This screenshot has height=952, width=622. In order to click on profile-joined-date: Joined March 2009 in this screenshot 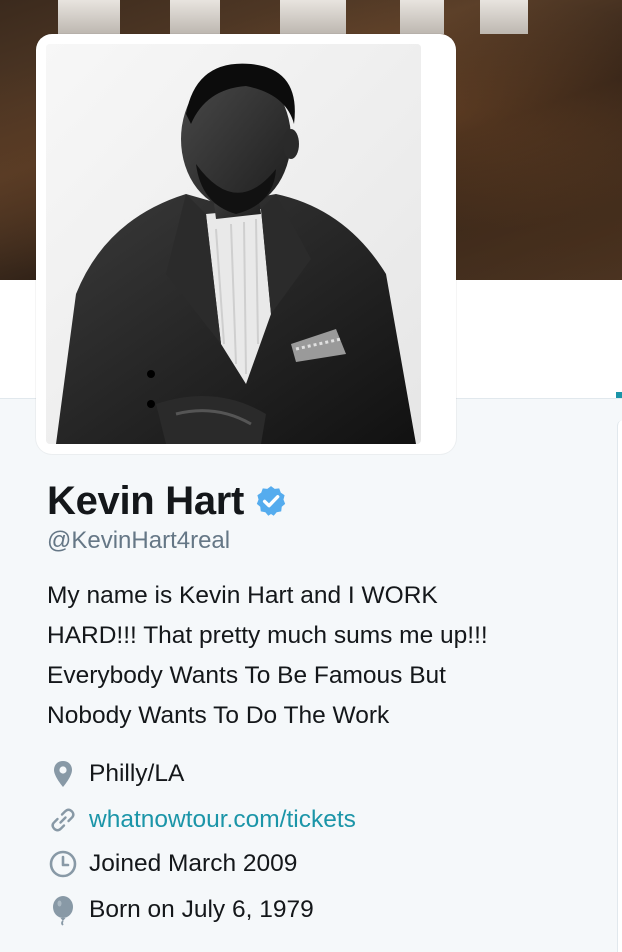, I will do `click(193, 863)`.